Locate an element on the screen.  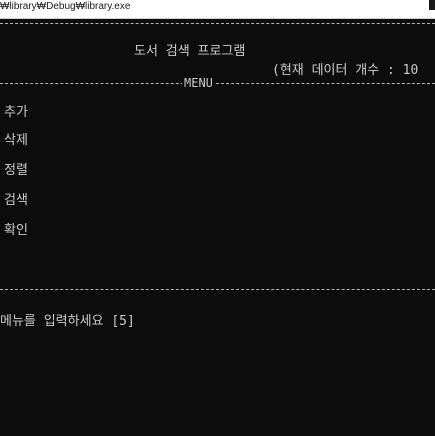
menu-input-prompt: 메뉴를 입력하세요 [5] is located at coordinates (67, 321).